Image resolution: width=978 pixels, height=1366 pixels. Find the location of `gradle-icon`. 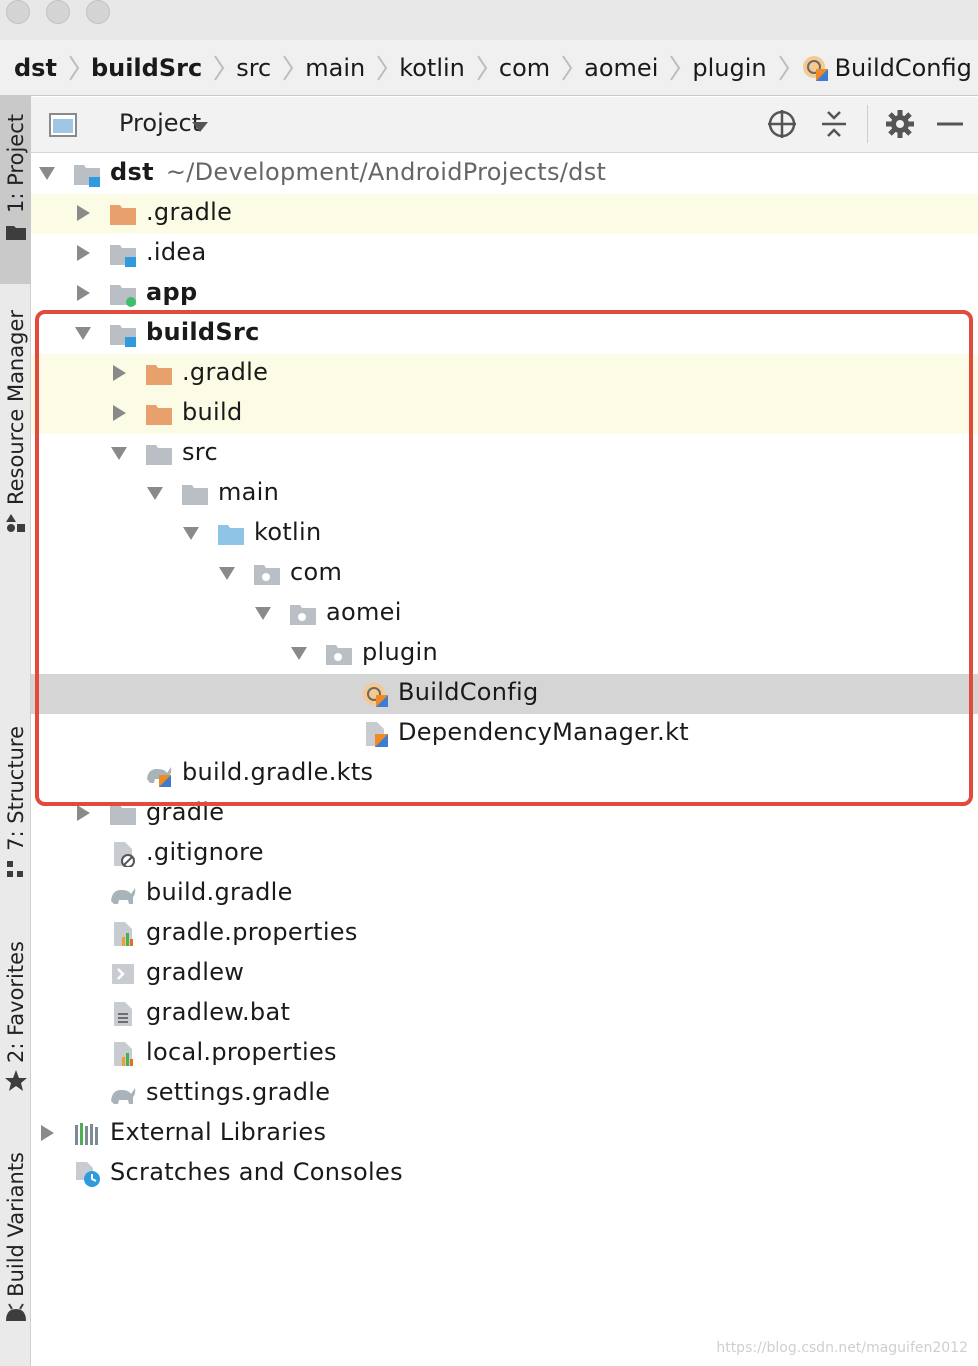

gradle-icon is located at coordinates (123, 896).